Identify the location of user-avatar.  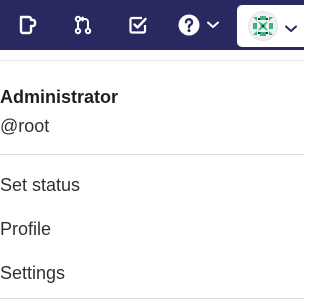
(263, 26).